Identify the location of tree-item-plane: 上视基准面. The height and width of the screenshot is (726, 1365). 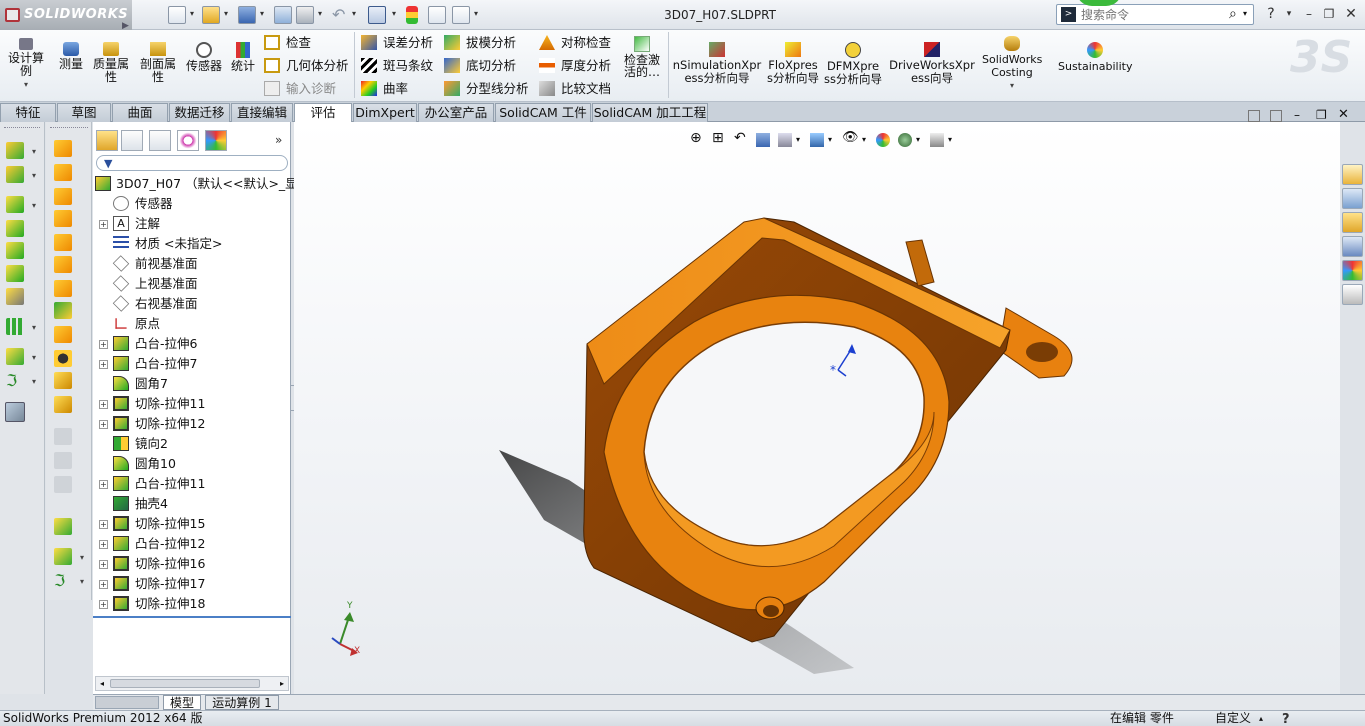
(192, 284).